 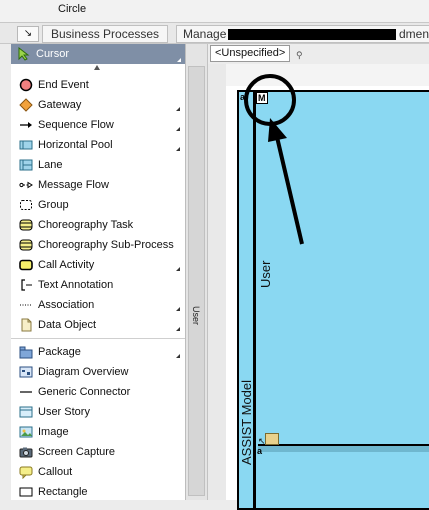 What do you see at coordinates (26, 472) in the screenshot?
I see `callout-icon` at bounding box center [26, 472].